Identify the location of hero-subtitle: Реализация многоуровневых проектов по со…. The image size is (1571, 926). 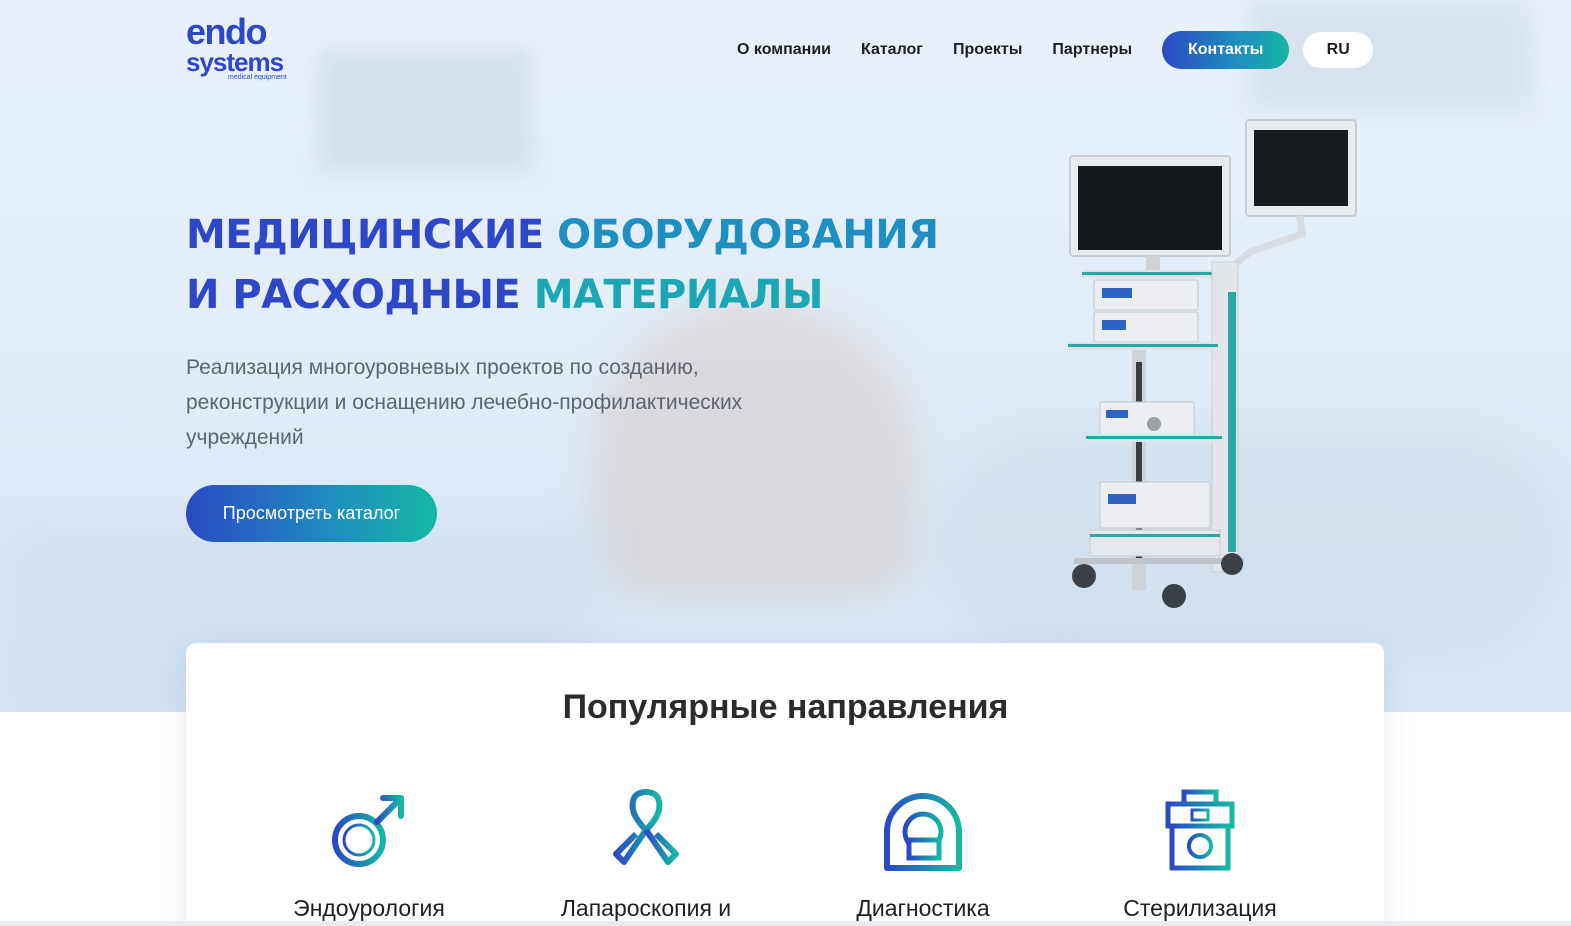
(464, 402).